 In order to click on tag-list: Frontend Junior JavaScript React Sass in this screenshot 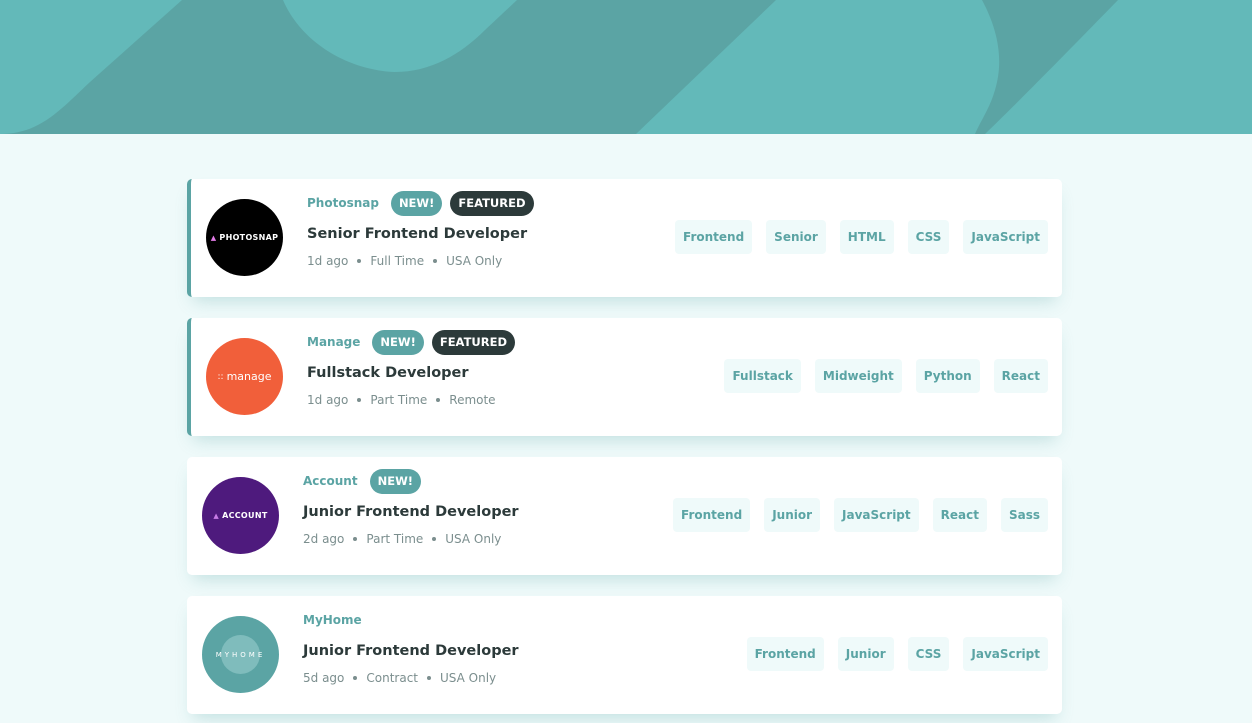, I will do `click(853, 515)`.